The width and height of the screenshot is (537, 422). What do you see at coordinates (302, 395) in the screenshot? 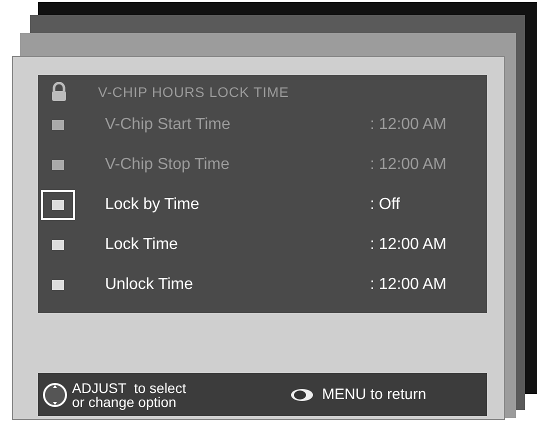
I see `oval-button-icon` at bounding box center [302, 395].